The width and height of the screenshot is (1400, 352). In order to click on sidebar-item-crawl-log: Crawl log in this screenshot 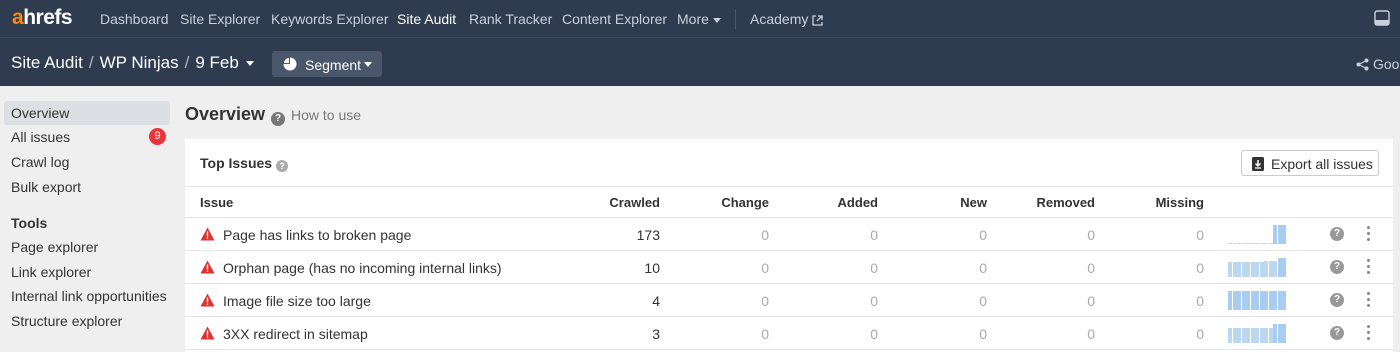, I will do `click(87, 162)`.